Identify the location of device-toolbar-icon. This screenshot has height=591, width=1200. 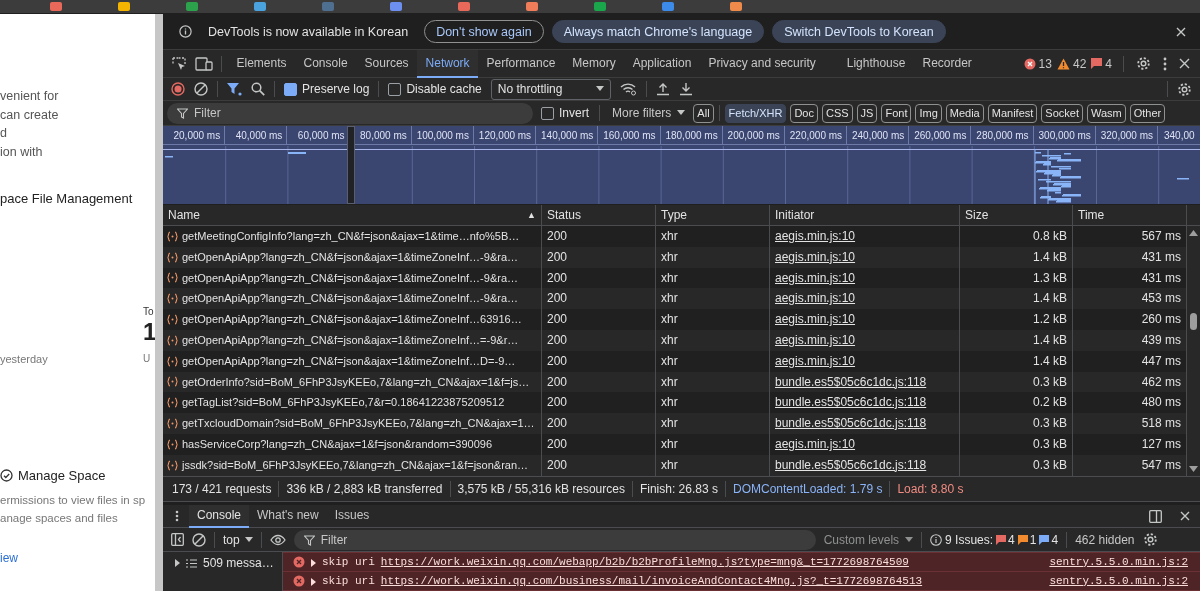
(204, 63).